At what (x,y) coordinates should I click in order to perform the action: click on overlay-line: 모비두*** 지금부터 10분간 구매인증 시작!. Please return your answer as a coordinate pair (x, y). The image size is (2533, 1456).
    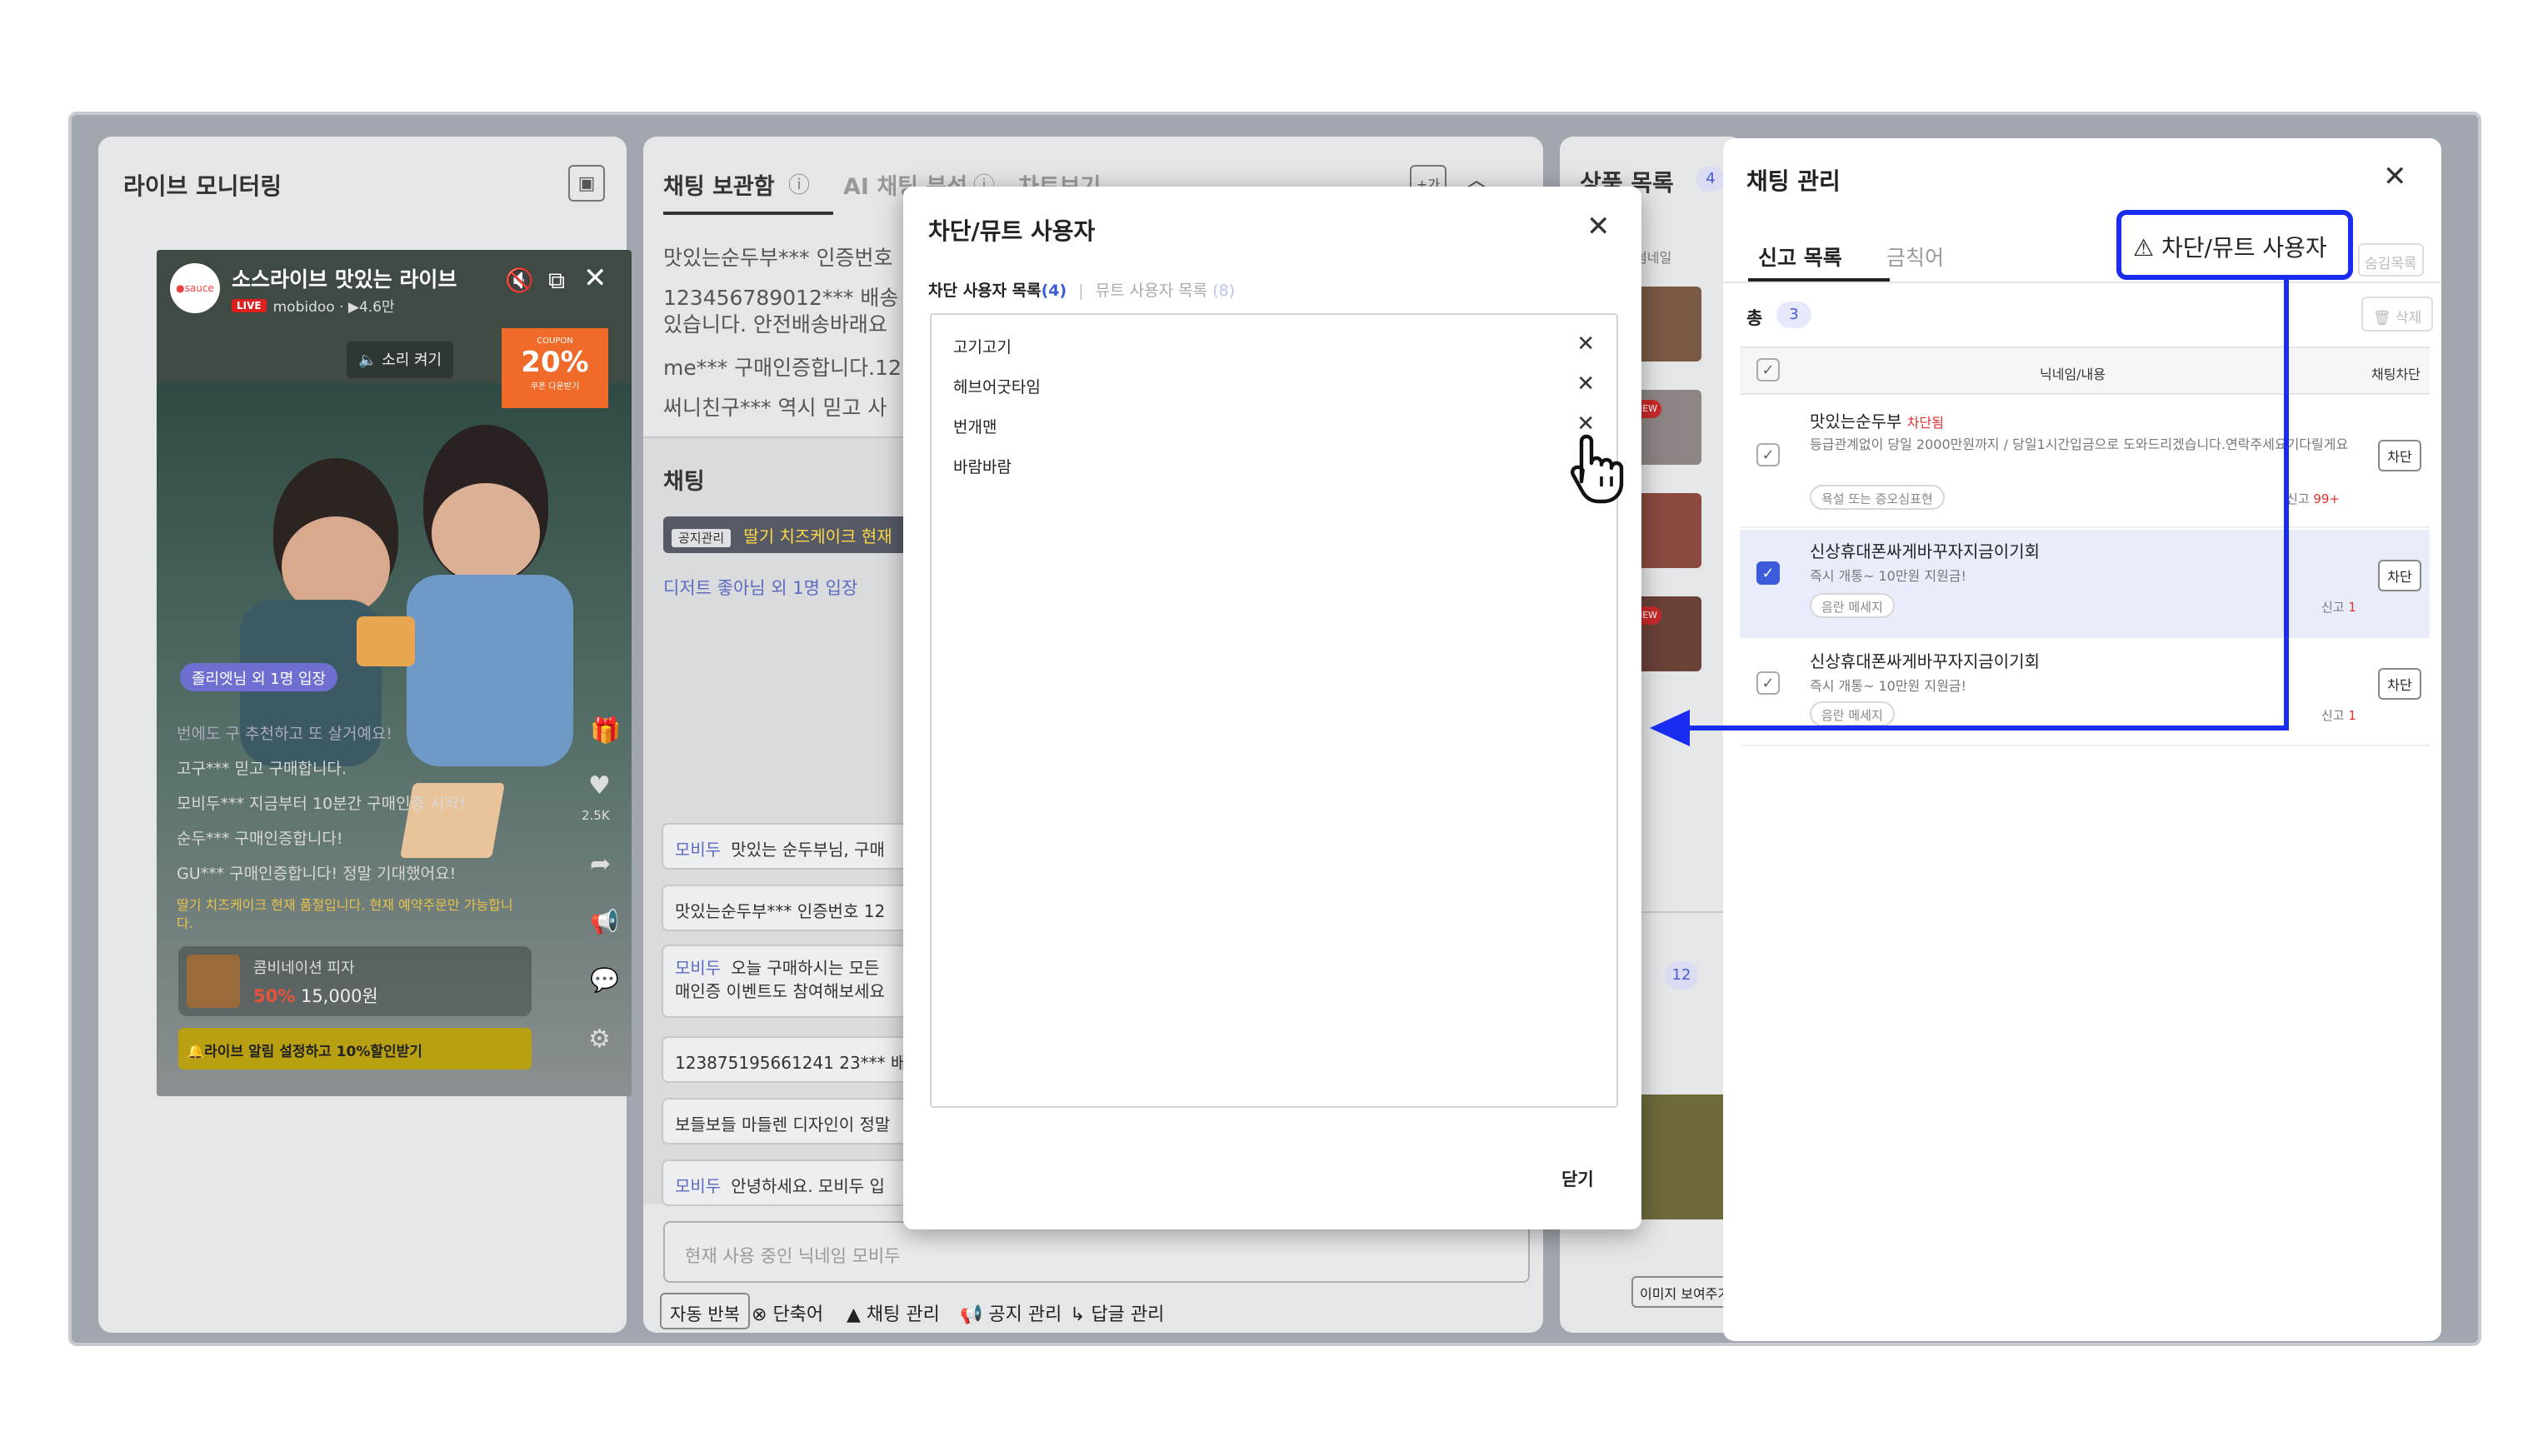
    Looking at the image, I should click on (321, 804).